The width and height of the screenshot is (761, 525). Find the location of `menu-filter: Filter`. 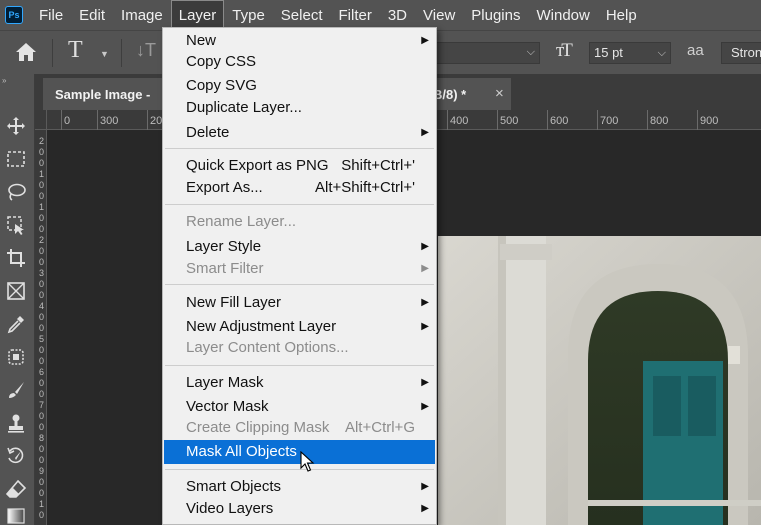

menu-filter: Filter is located at coordinates (355, 15).